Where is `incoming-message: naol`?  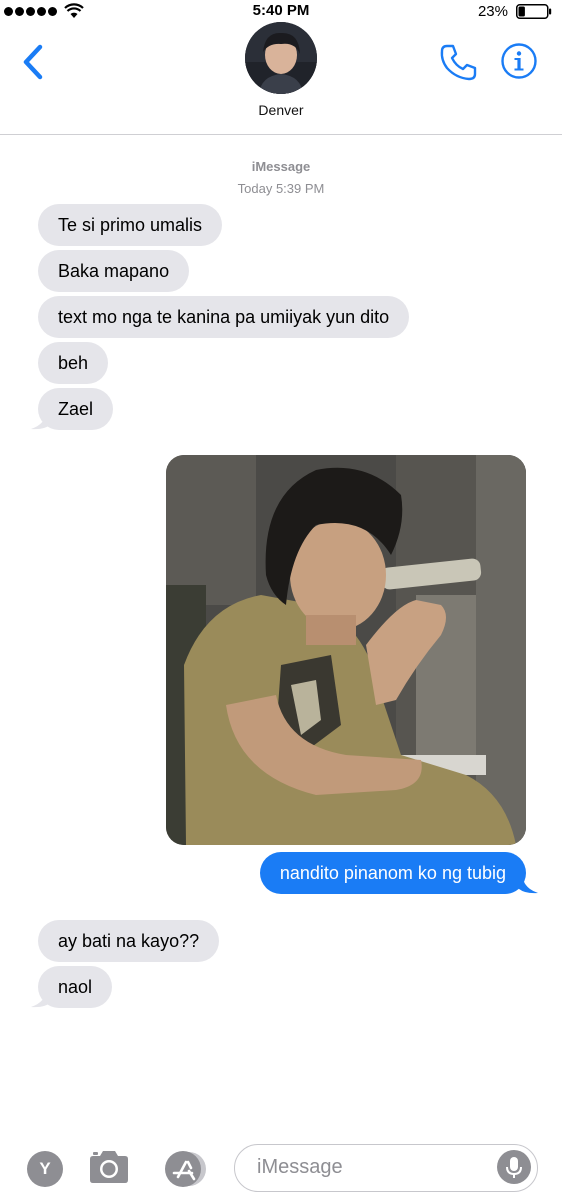 incoming-message: naol is located at coordinates (75, 987).